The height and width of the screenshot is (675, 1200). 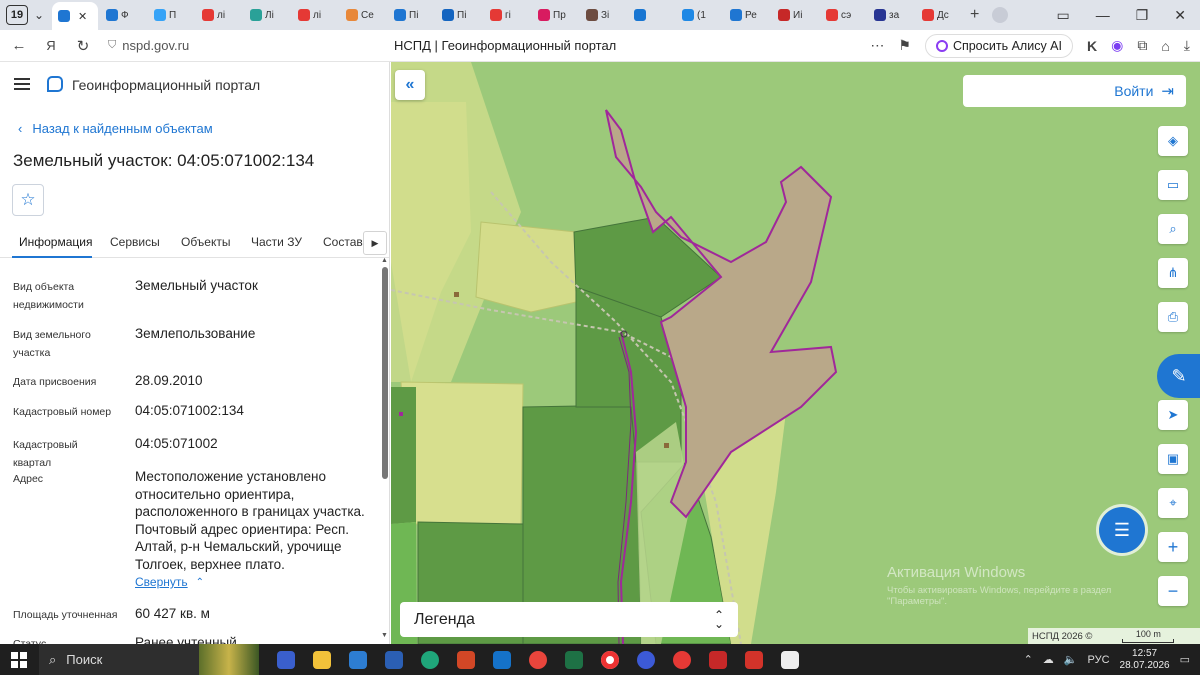 I want to click on scrollbar-thumb, so click(x=385, y=373).